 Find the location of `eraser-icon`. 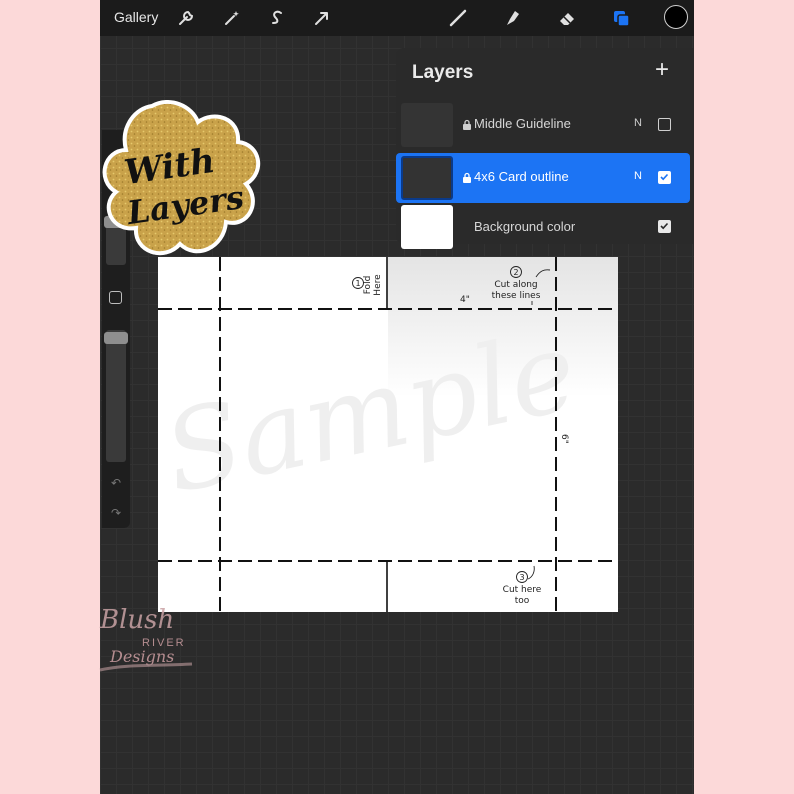

eraser-icon is located at coordinates (567, 18).